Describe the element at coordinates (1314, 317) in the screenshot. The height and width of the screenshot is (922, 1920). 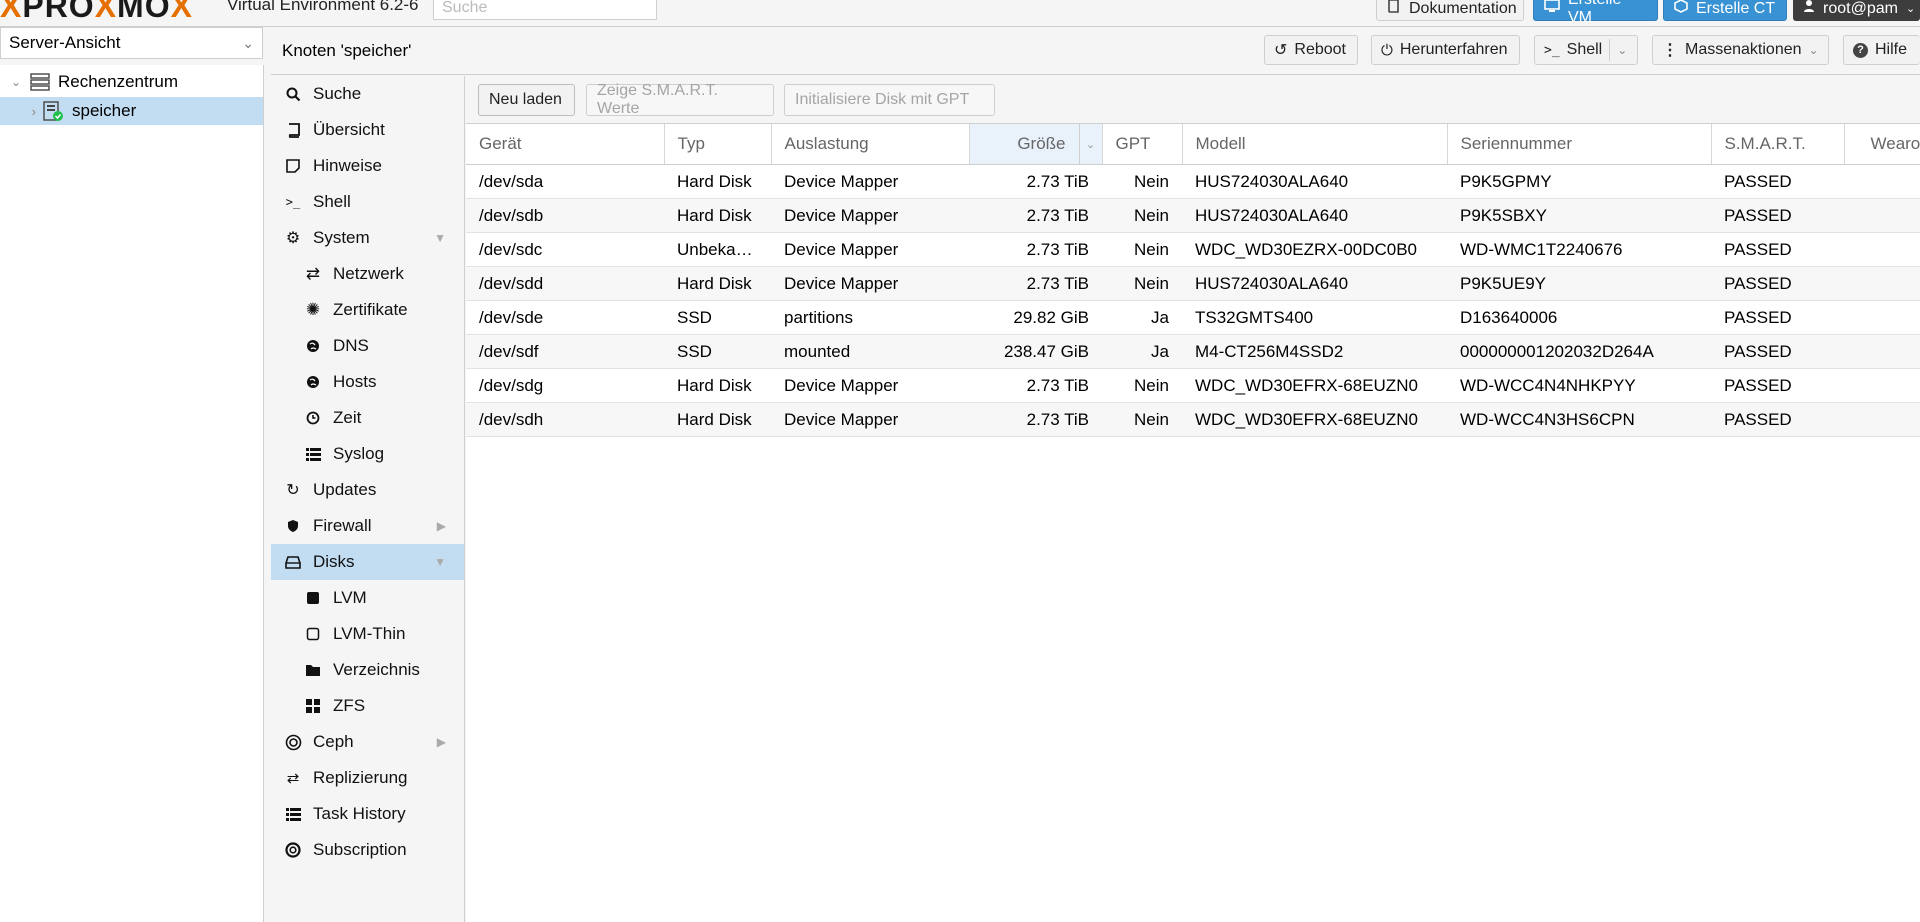
I see `cell-model: TS32GMTS400` at that location.